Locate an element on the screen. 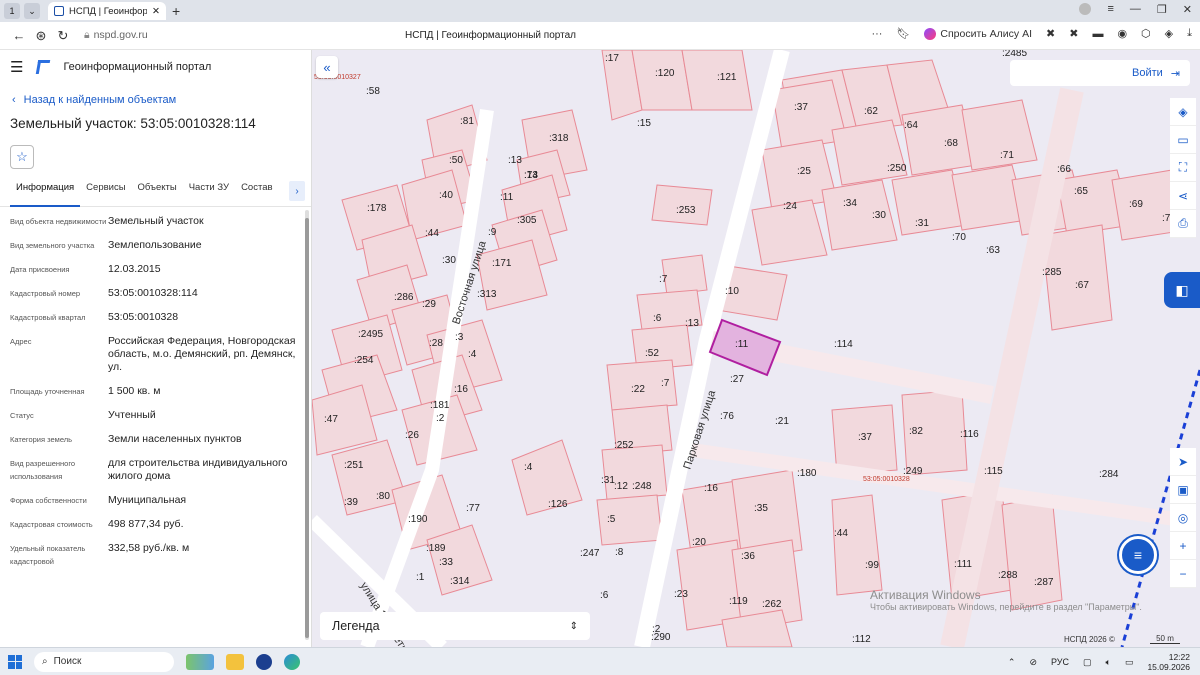 This screenshot has height=675, width=1200. close-tab-icon: ✕ is located at coordinates (156, 11).